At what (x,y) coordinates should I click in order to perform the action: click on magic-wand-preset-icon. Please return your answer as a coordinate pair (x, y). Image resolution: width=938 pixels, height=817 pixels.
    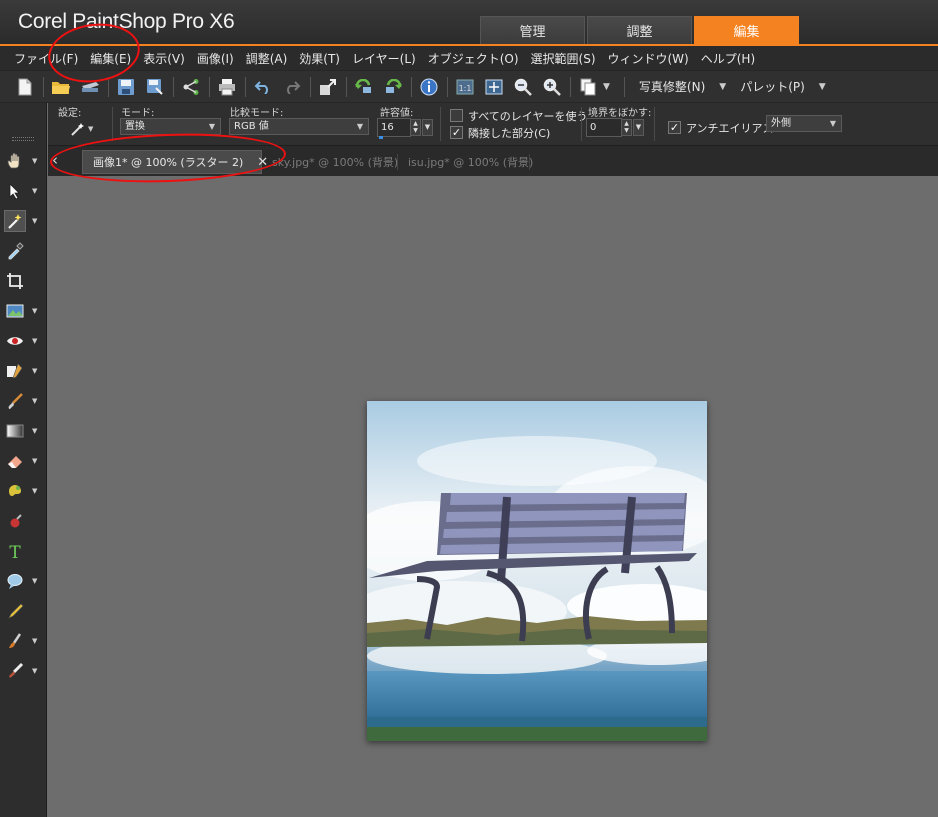
    Looking at the image, I should click on (77, 129).